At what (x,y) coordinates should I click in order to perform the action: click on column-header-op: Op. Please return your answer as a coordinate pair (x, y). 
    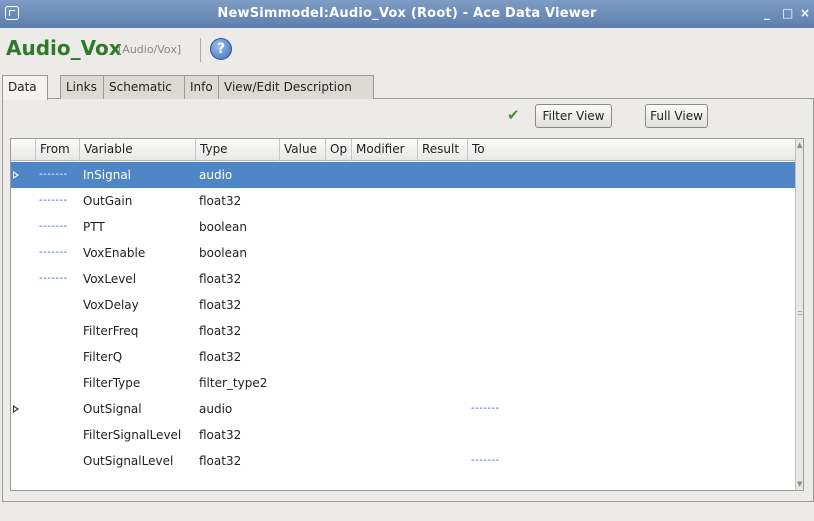
    Looking at the image, I should click on (338, 150).